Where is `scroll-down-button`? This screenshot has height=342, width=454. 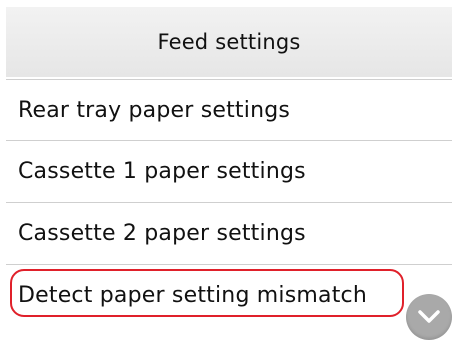 scroll-down-button is located at coordinates (429, 317).